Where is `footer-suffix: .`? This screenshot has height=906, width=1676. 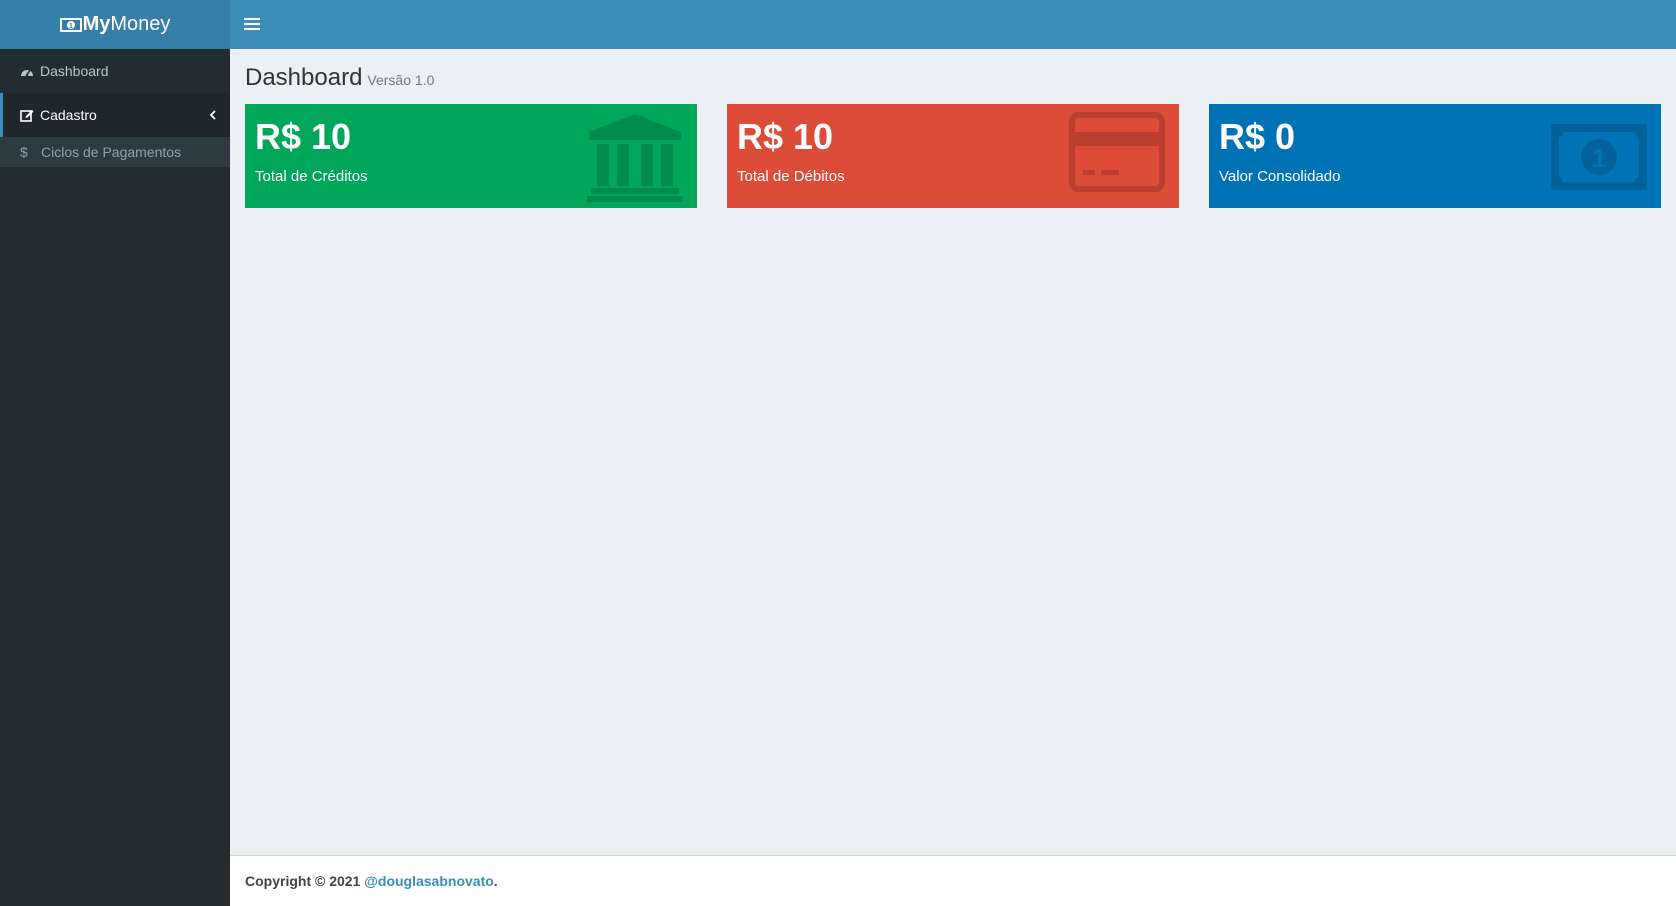
footer-suffix: . is located at coordinates (495, 881).